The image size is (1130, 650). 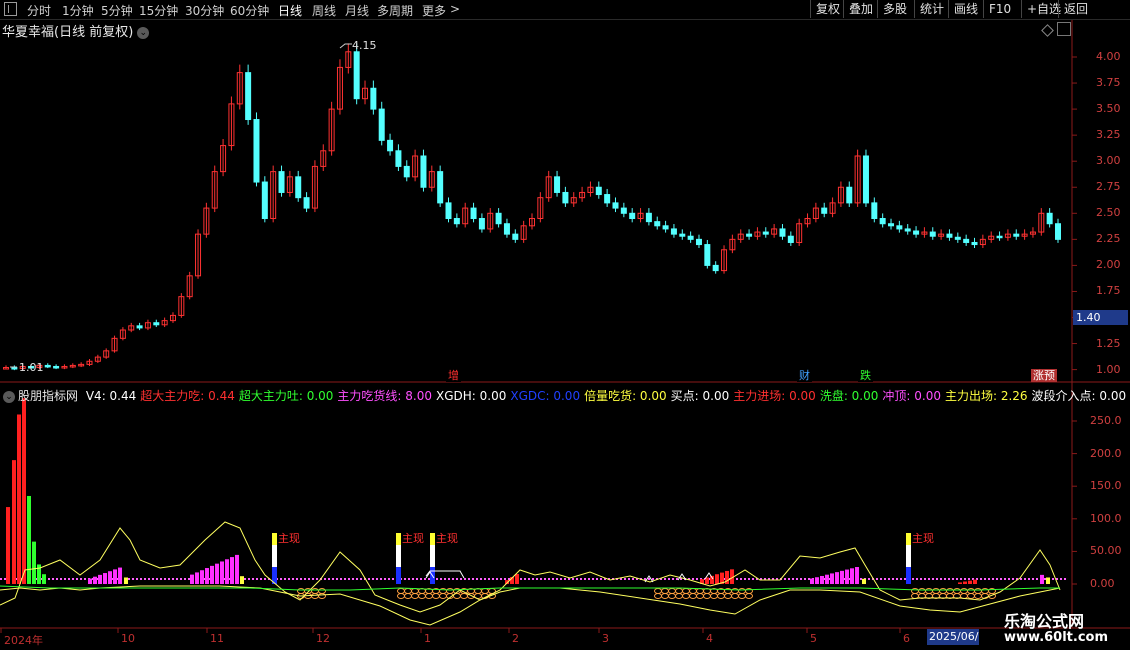 What do you see at coordinates (1108, 135) in the screenshot?
I see `price-tick-label: 3.25` at bounding box center [1108, 135].